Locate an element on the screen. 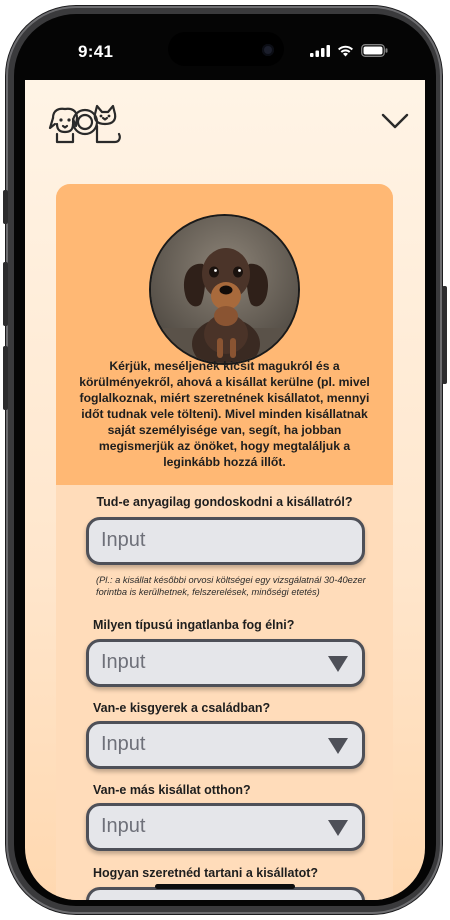 This screenshot has width=450, height=920. children-select: Input is located at coordinates (225, 745).